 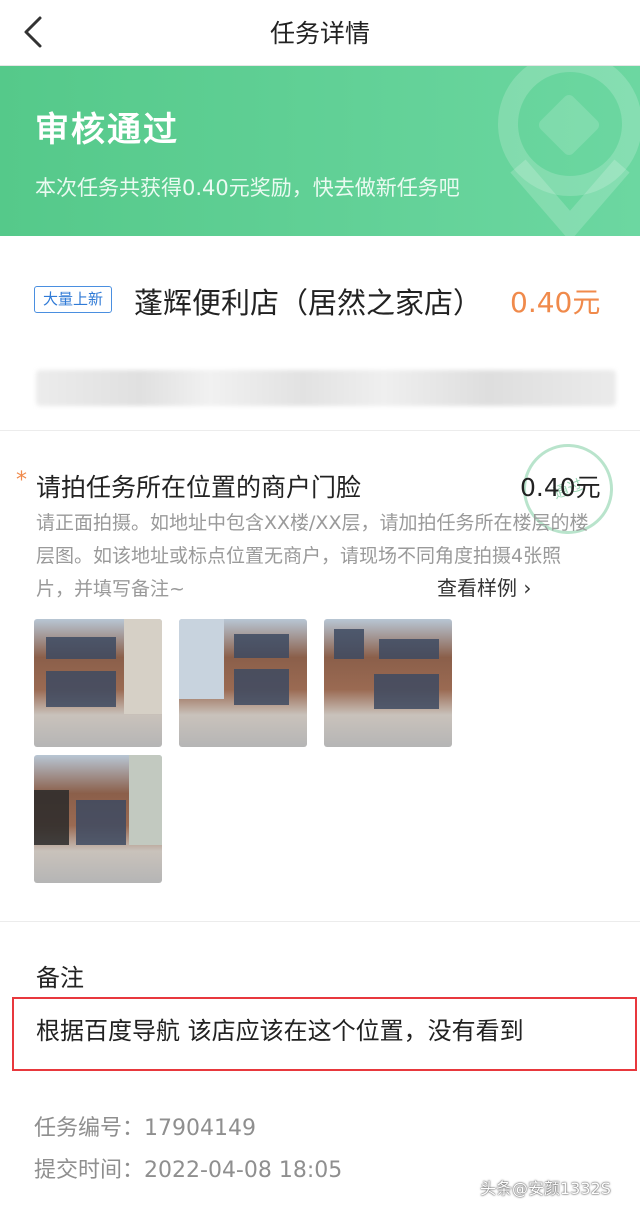 I want to click on note-highlight-box: 根据百度导航 该店应该在这个位置，没有看到, so click(x=324, y=1034).